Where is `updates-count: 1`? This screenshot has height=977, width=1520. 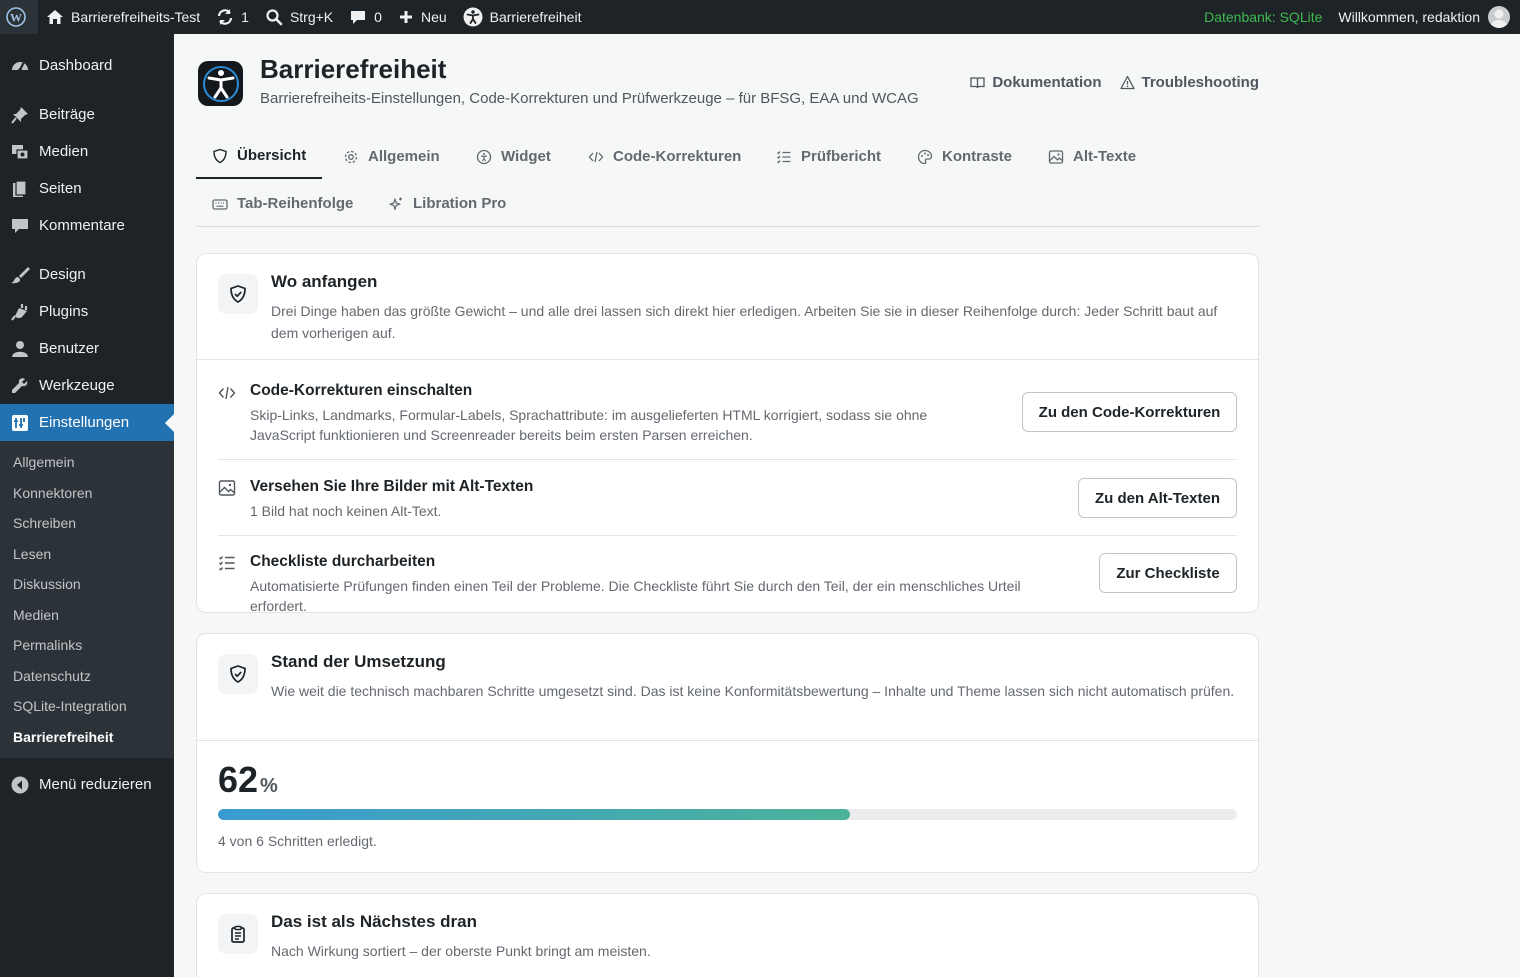 updates-count: 1 is located at coordinates (245, 17).